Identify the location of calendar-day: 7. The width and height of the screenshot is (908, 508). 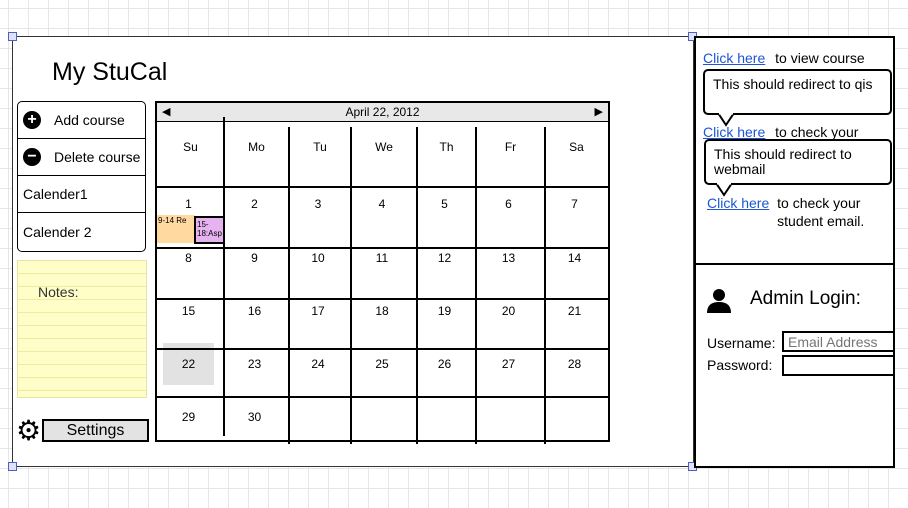
(575, 204).